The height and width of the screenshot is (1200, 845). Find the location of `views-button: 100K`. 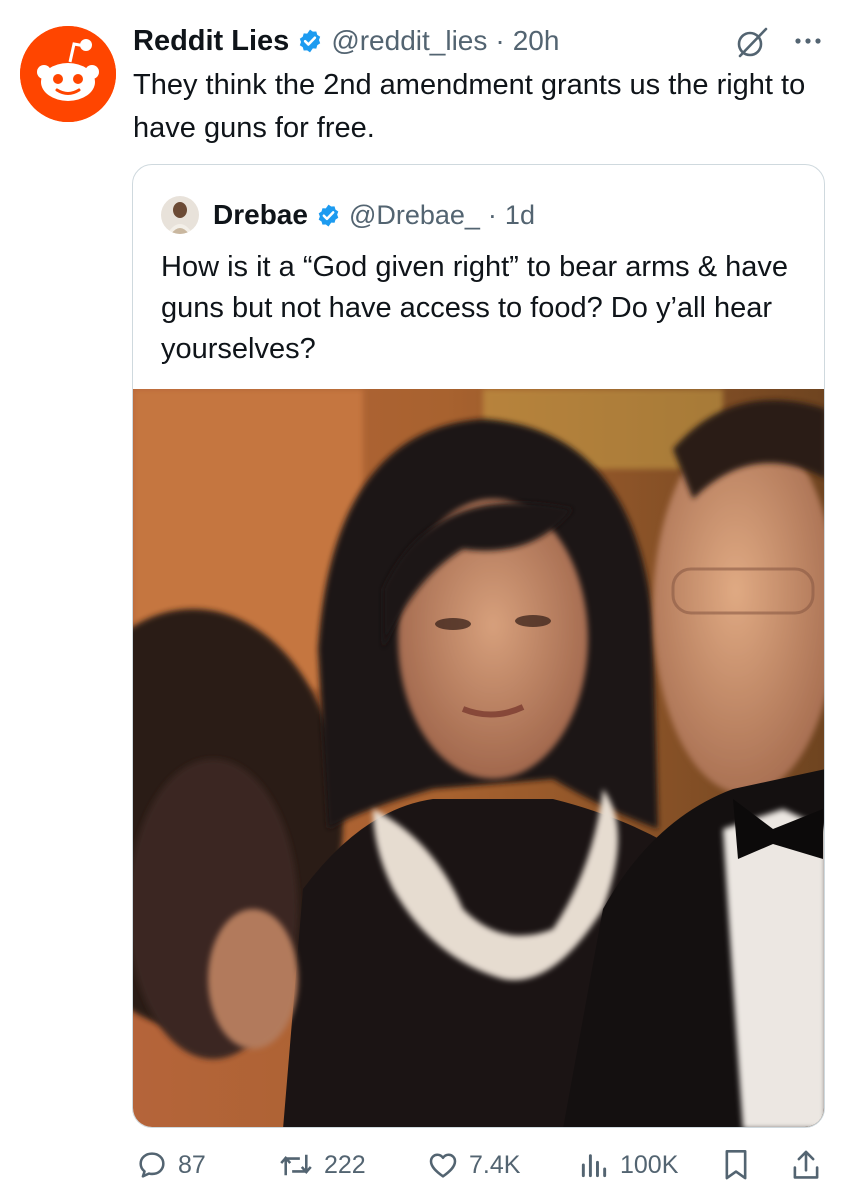

views-button: 100K is located at coordinates (628, 1165).